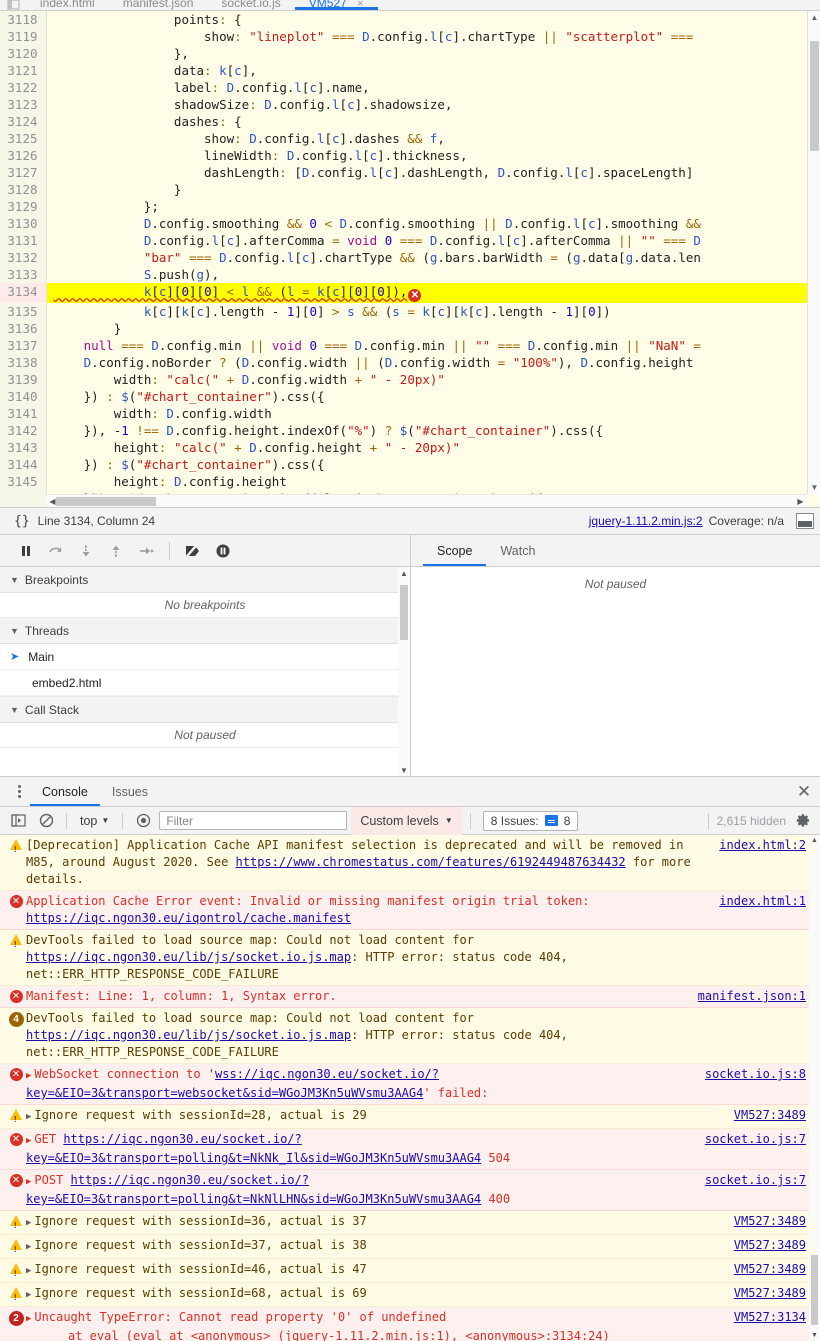 Image resolution: width=820 pixels, height=1341 pixels. Describe the element at coordinates (52, 501) in the screenshot. I see `scroll-left-icon: ◀` at that location.